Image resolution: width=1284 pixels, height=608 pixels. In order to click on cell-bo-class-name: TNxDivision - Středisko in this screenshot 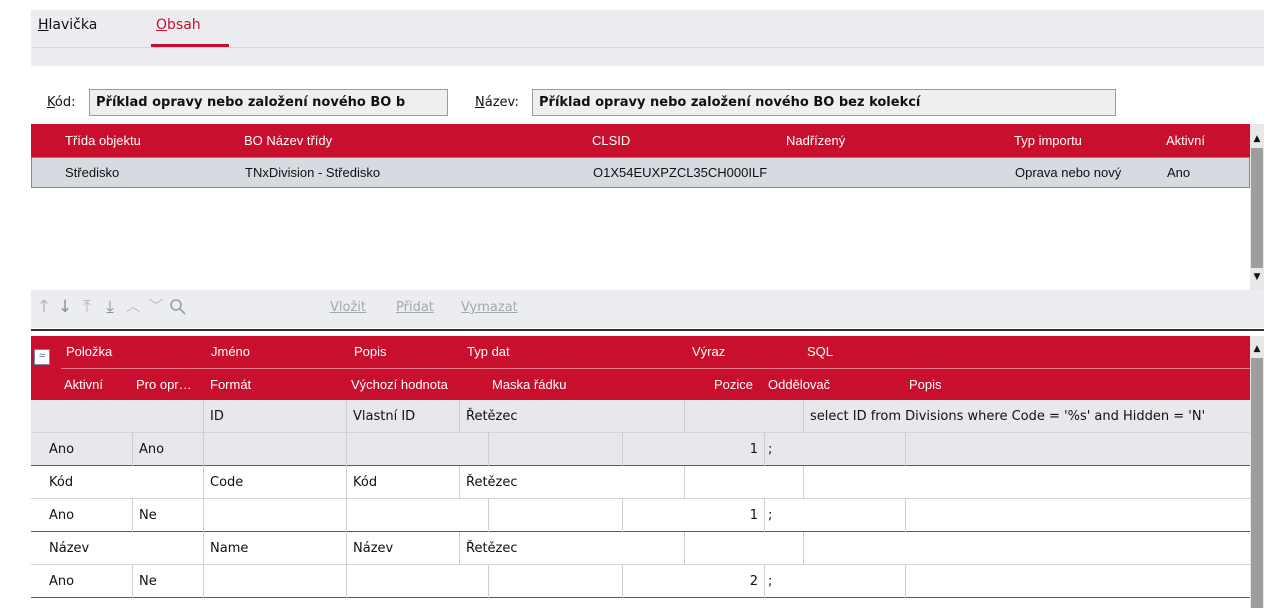, I will do `click(313, 172)`.